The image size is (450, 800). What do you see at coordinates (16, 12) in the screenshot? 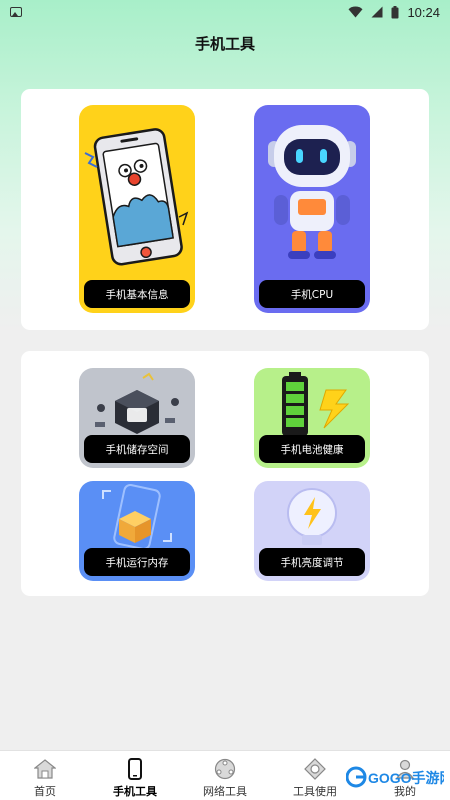
I see `gallery-notification-icon` at bounding box center [16, 12].